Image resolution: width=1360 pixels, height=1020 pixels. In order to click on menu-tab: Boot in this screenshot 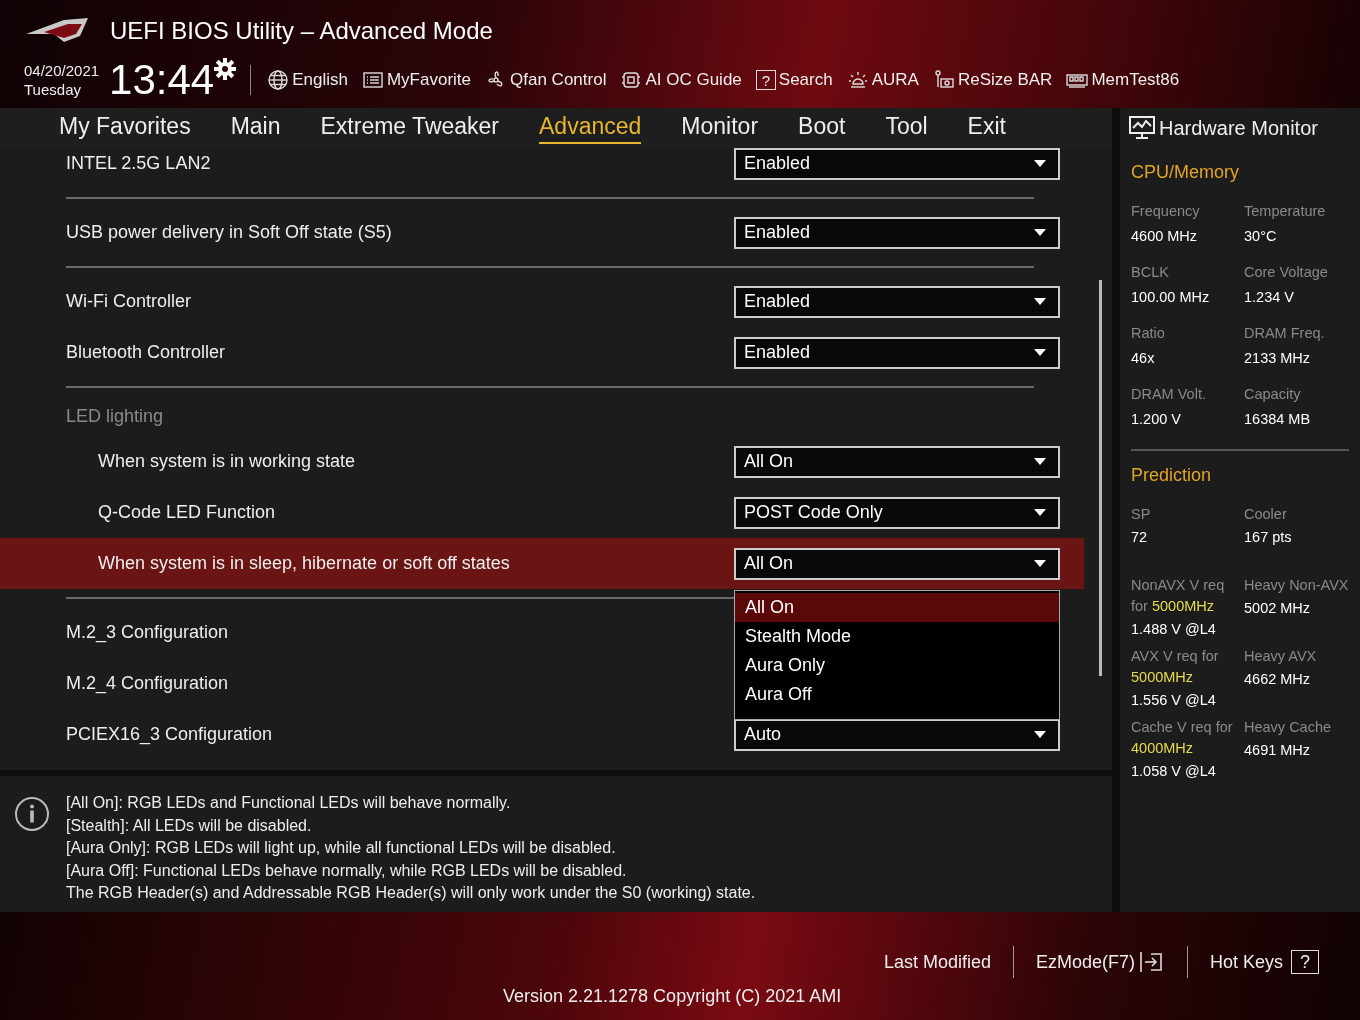, I will do `click(822, 128)`.